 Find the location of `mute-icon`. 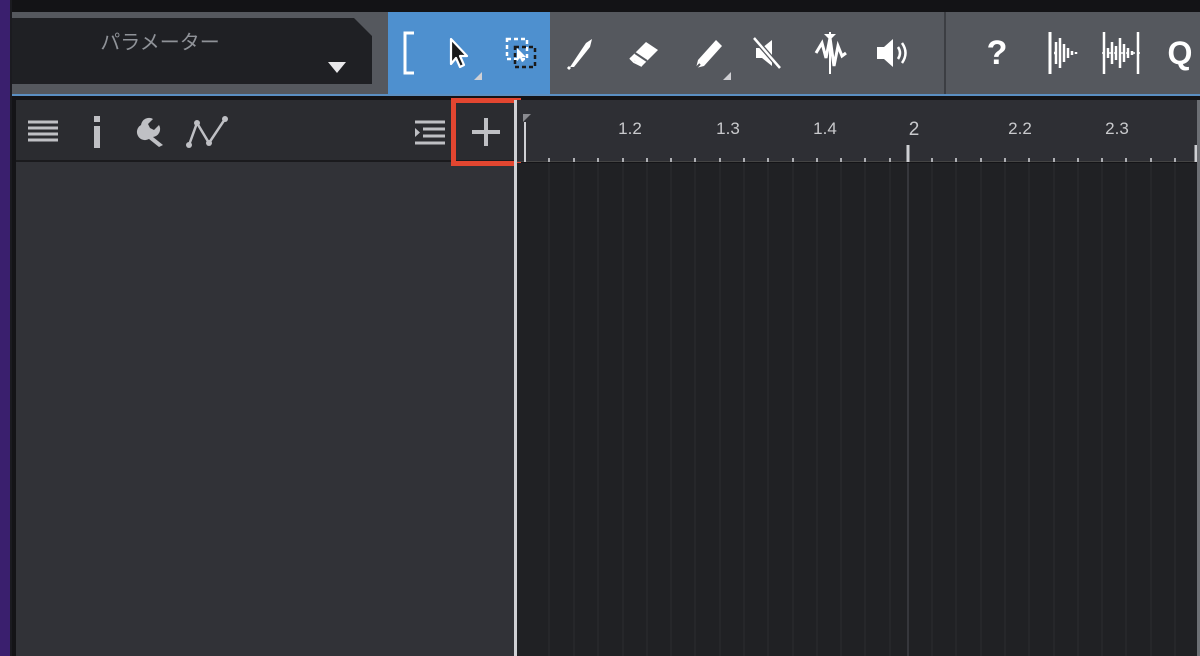

mute-icon is located at coordinates (767, 53).